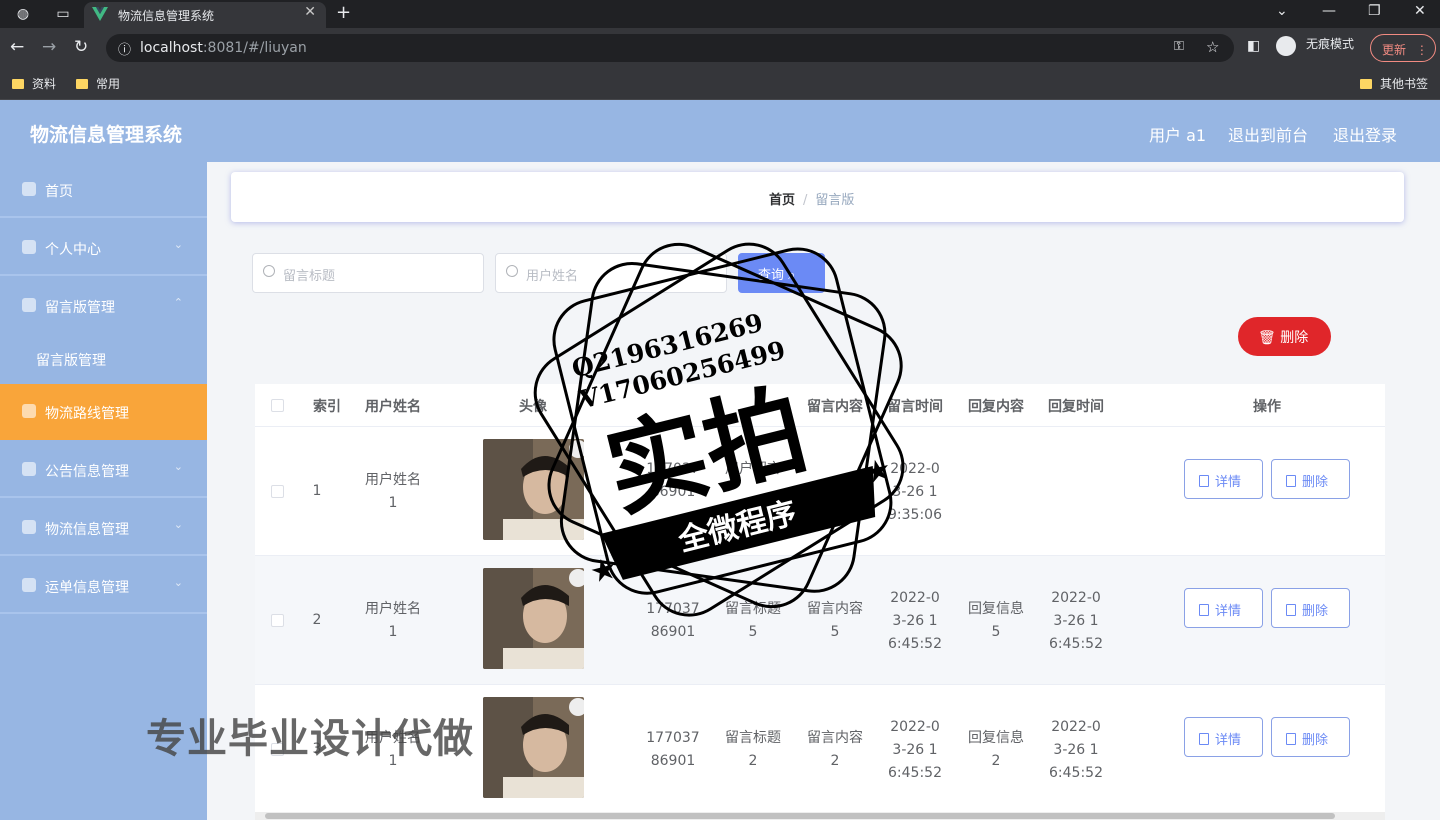 This screenshot has width=1440, height=820. Describe the element at coordinates (327, 407) in the screenshot. I see `column-header: 索引` at that location.